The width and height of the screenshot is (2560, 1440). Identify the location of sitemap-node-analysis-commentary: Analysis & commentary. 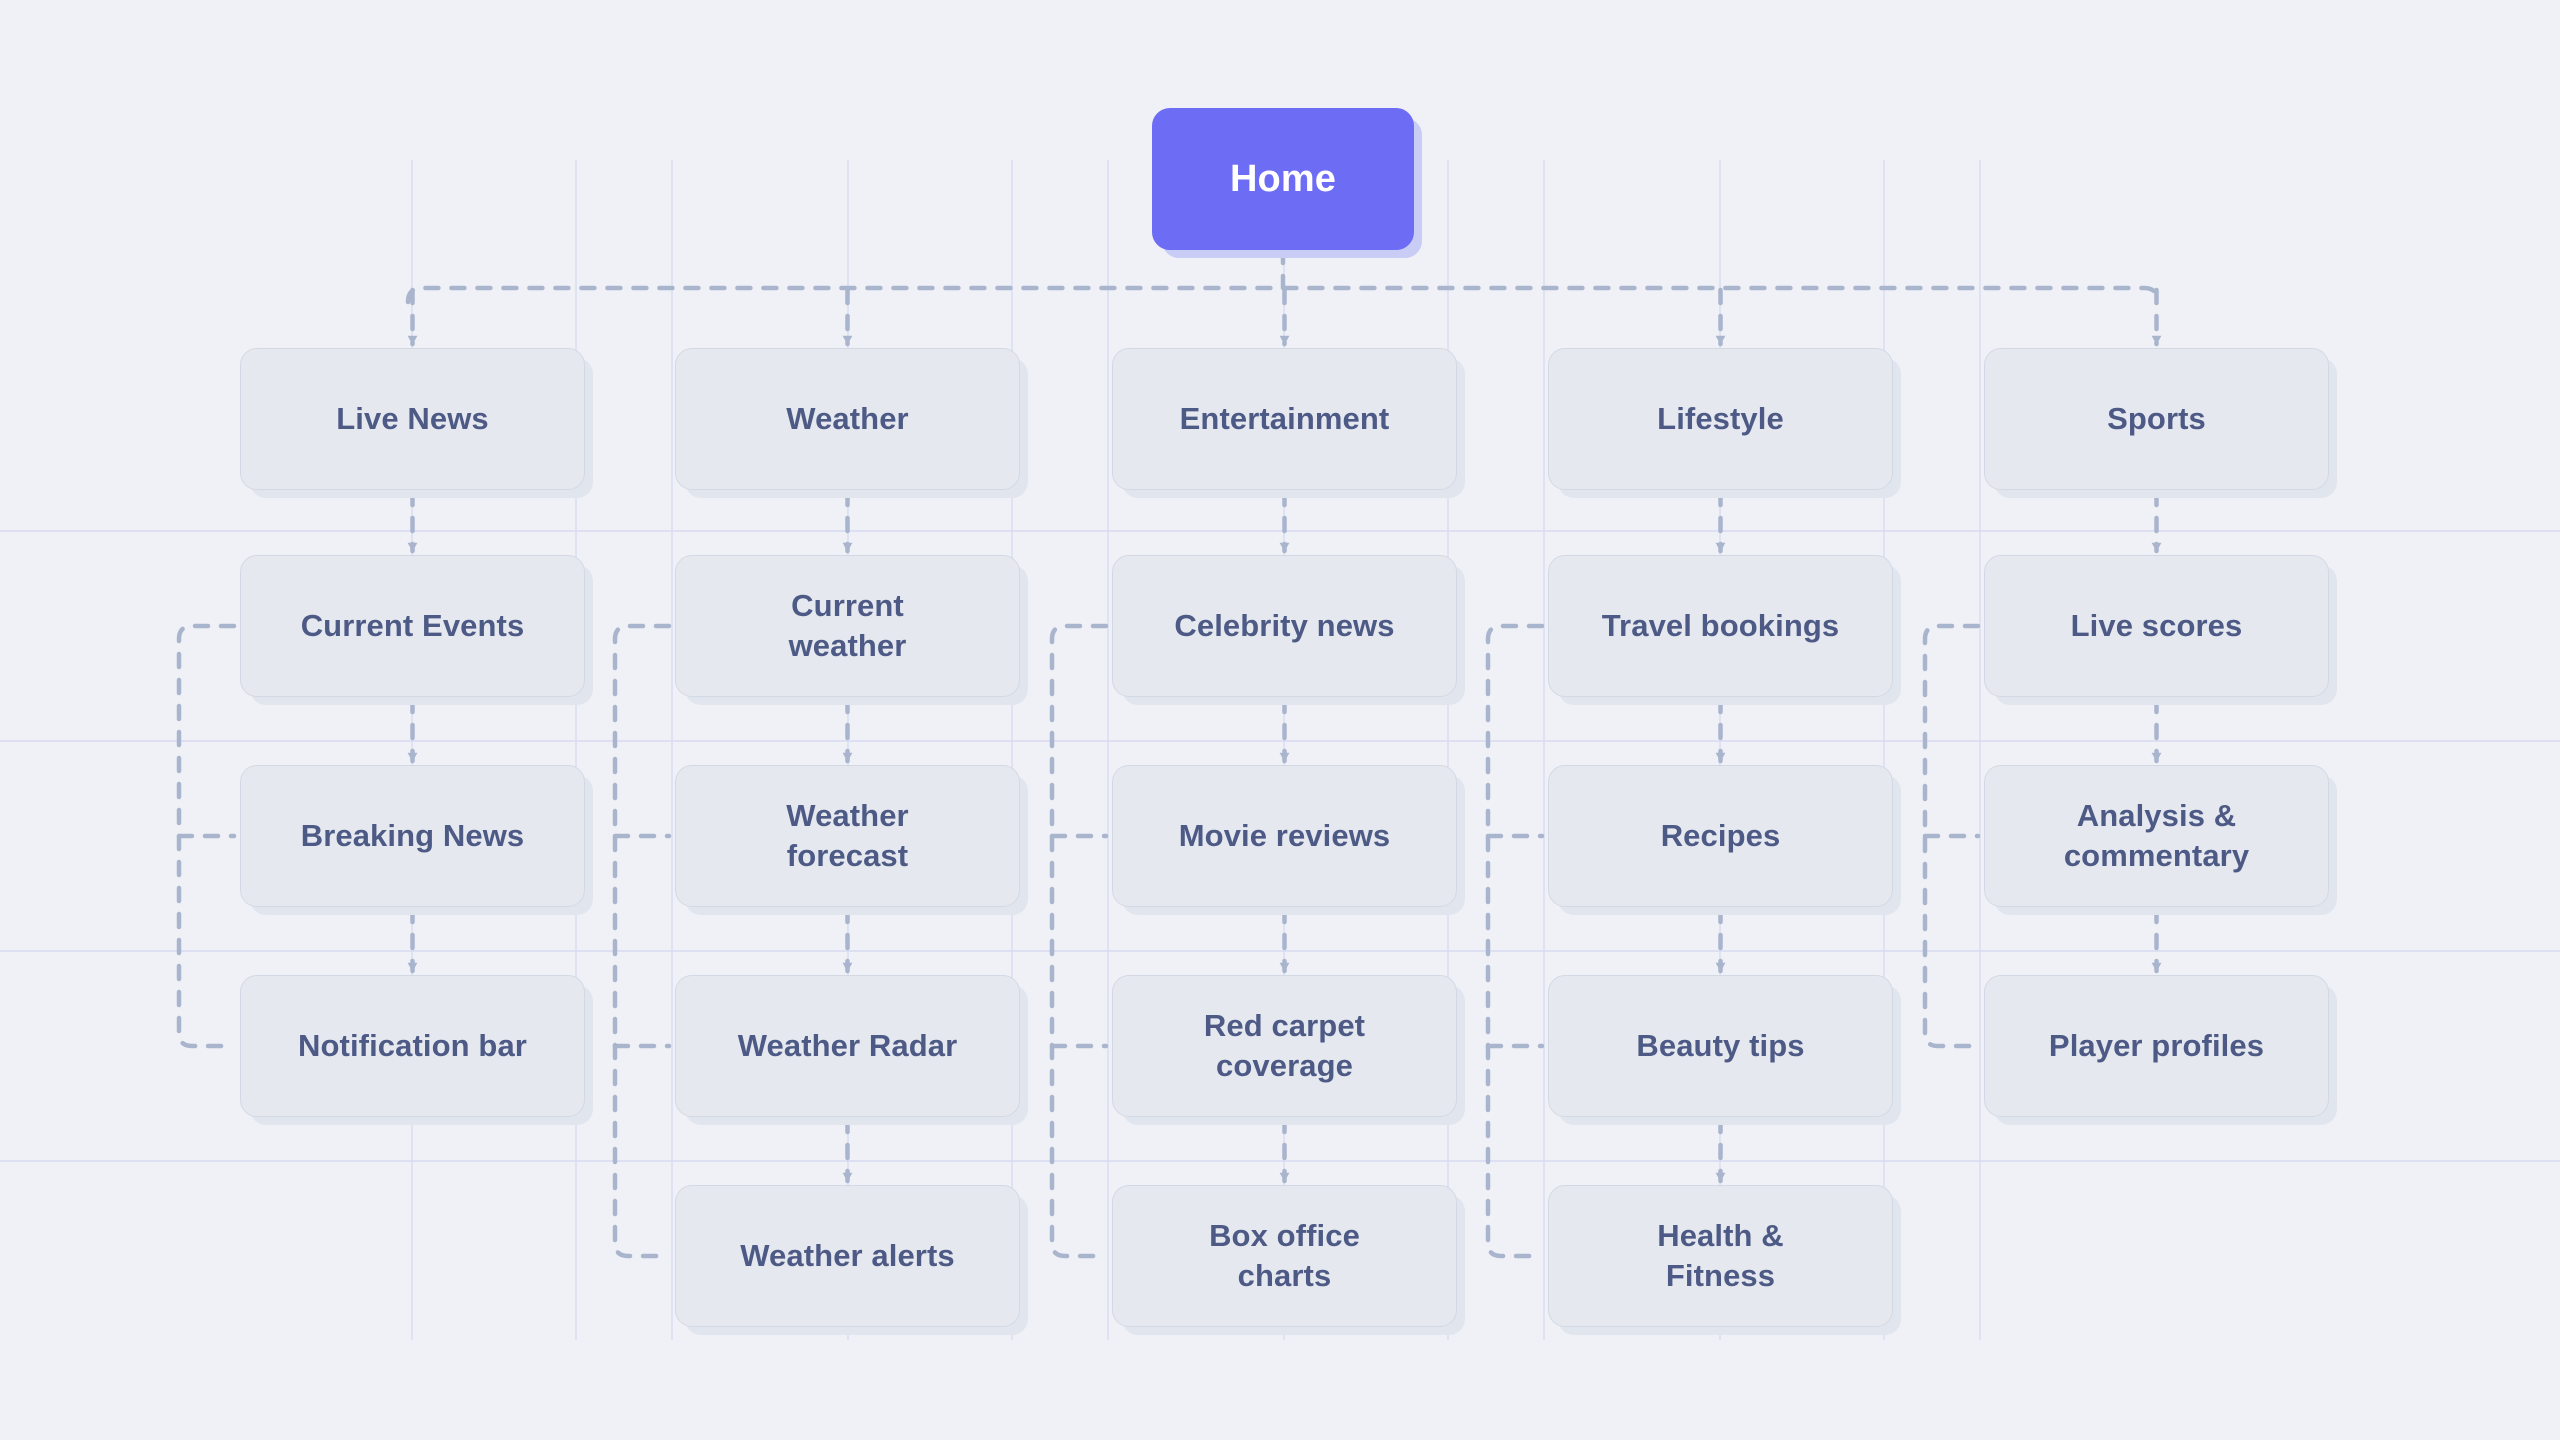
(2156, 836).